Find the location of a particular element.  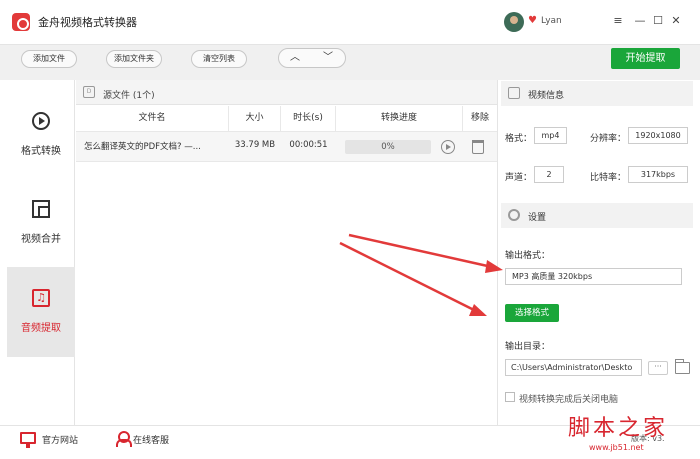

watermark-text: 脚本之家 is located at coordinates (618, 428).